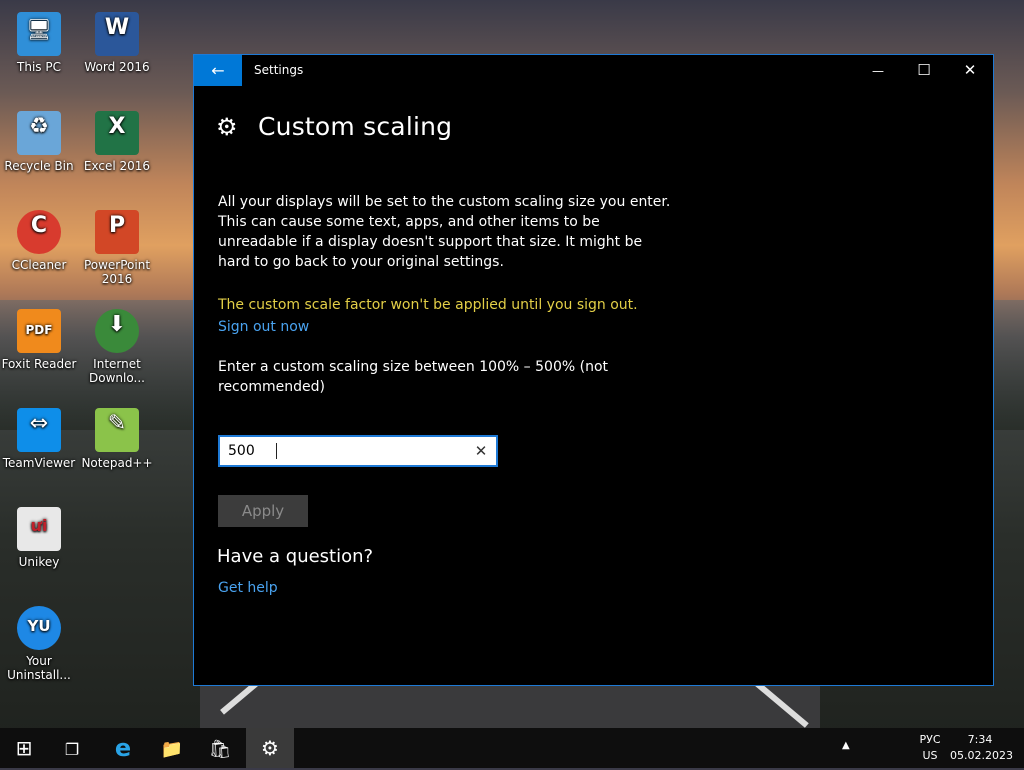 Image resolution: width=1024 pixels, height=770 pixels. I want to click on settings-taskbar-button: ⚙, so click(270, 748).